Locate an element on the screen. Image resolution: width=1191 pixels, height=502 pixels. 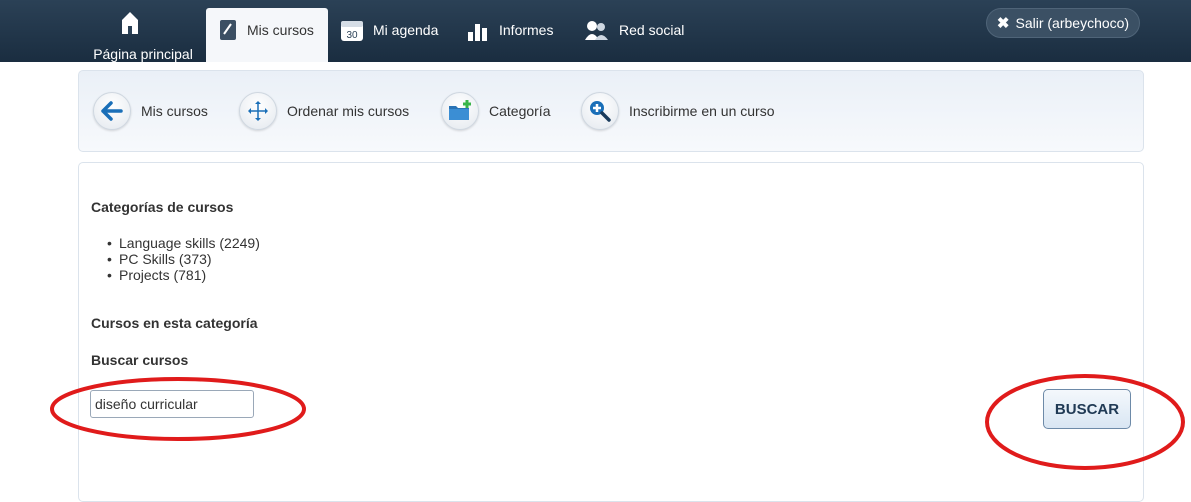
folder-add-icon is located at coordinates (460, 110).